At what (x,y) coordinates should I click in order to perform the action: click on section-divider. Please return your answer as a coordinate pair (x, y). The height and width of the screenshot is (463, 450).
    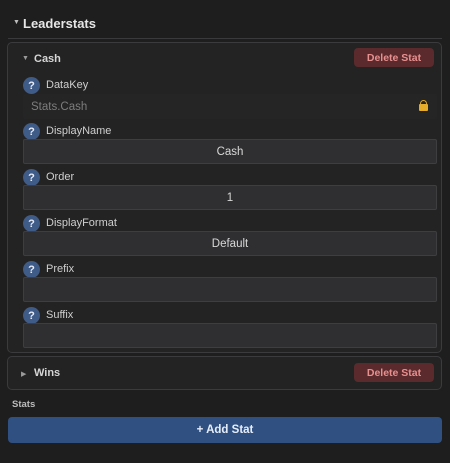
    Looking at the image, I should click on (225, 38).